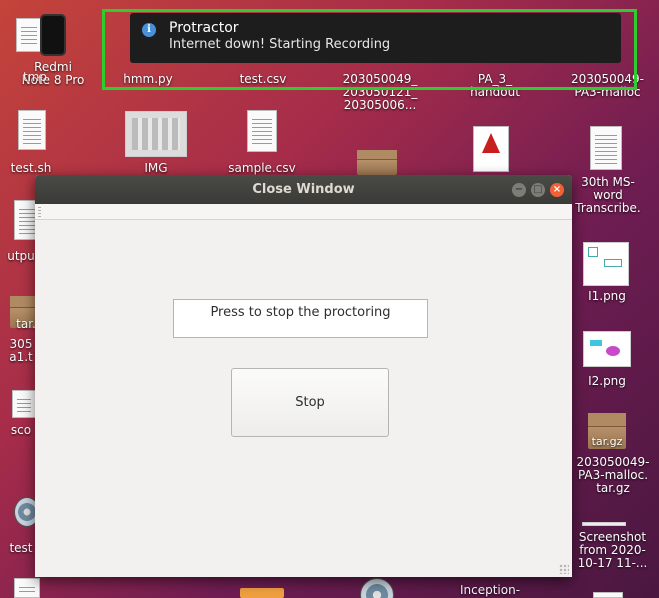 This screenshot has width=659, height=598. I want to click on desktop-icon-sco: sco, so click(21, 430).